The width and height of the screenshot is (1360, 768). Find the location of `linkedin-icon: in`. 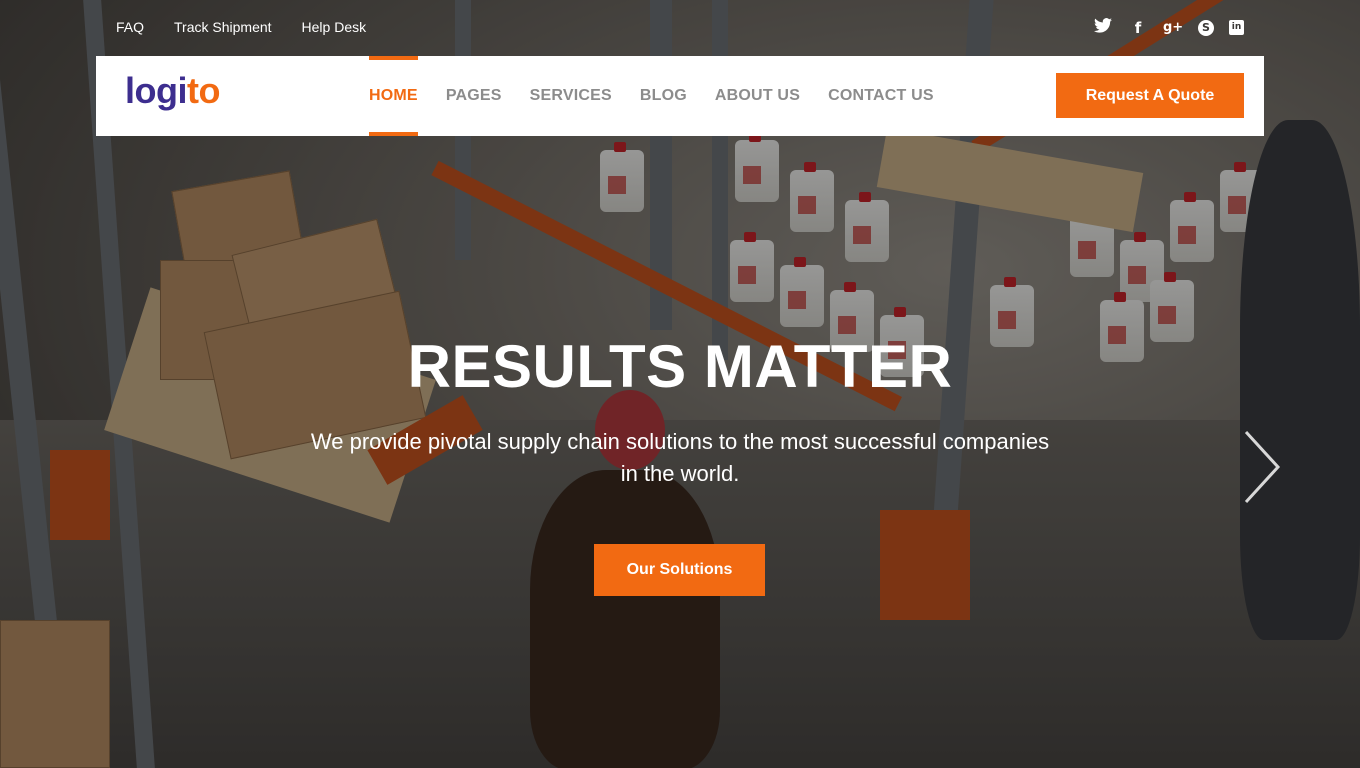

linkedin-icon: in is located at coordinates (1236, 27).